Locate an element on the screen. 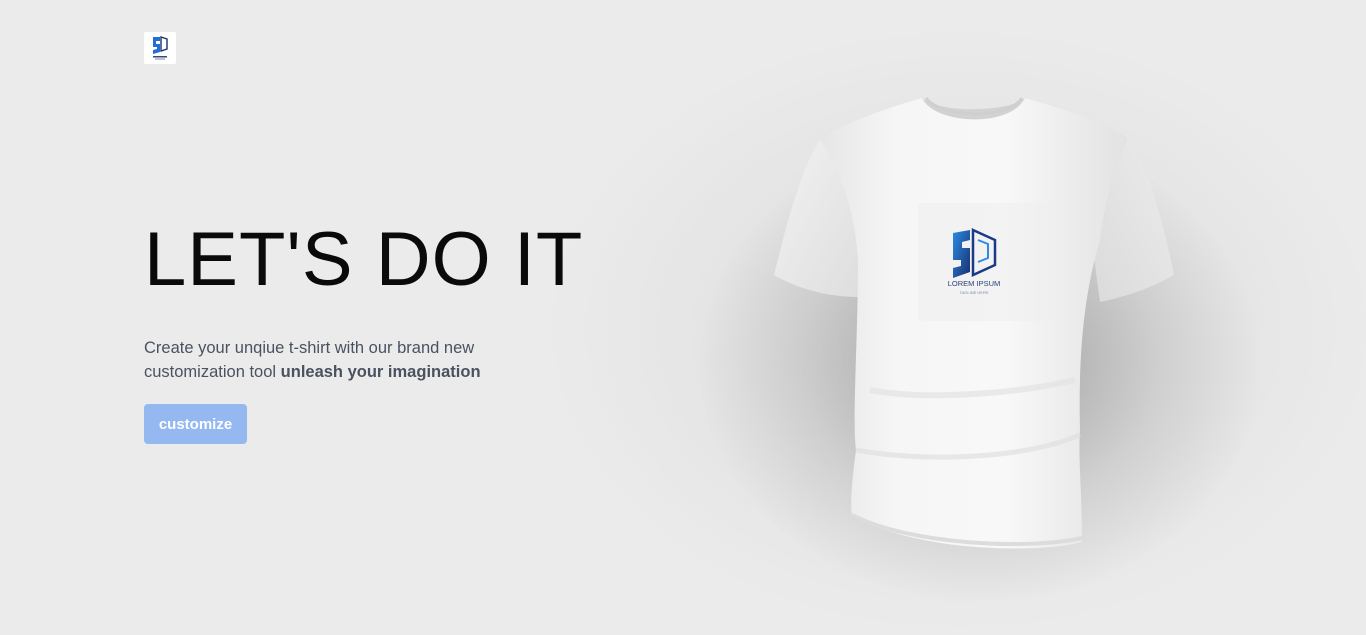  shirt-logo-text: LOREM IPSUM is located at coordinates (974, 283).